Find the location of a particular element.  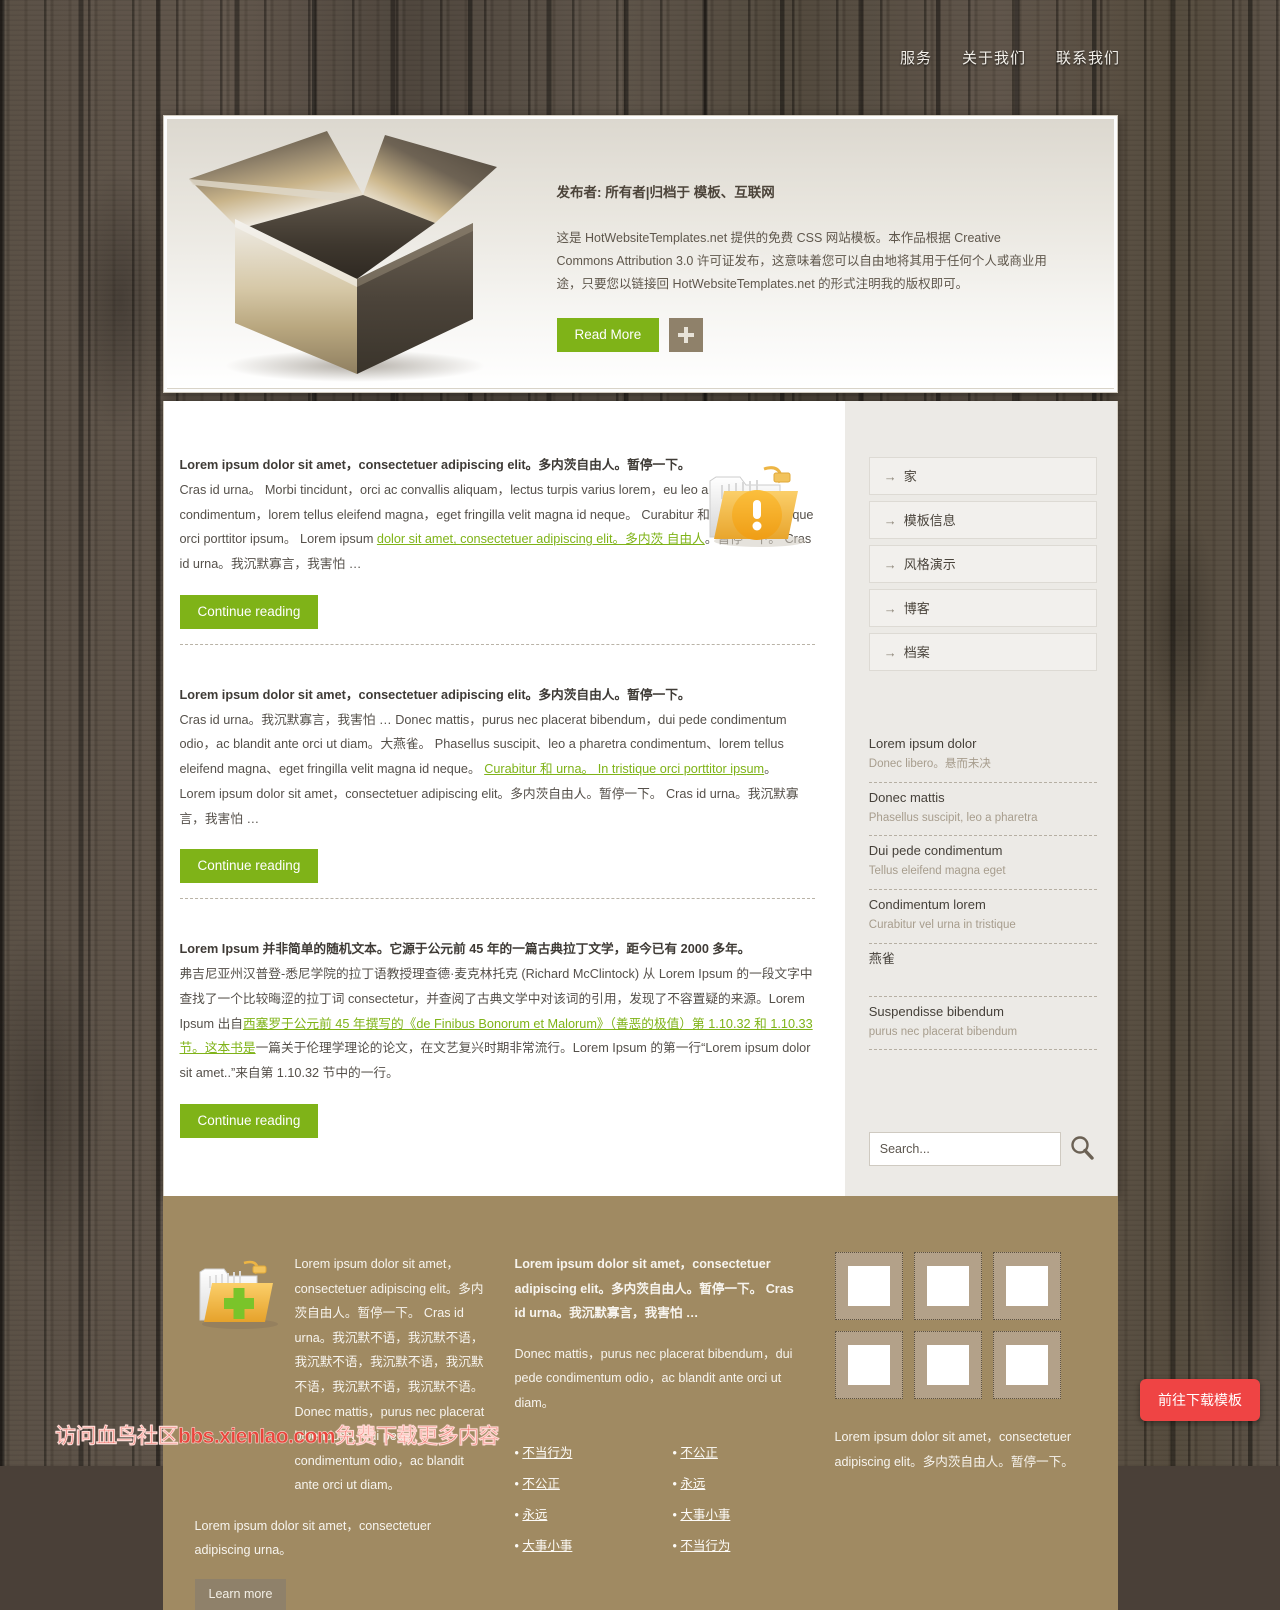

sidebar-link-template-info: → 模板信息 is located at coordinates (982, 520).